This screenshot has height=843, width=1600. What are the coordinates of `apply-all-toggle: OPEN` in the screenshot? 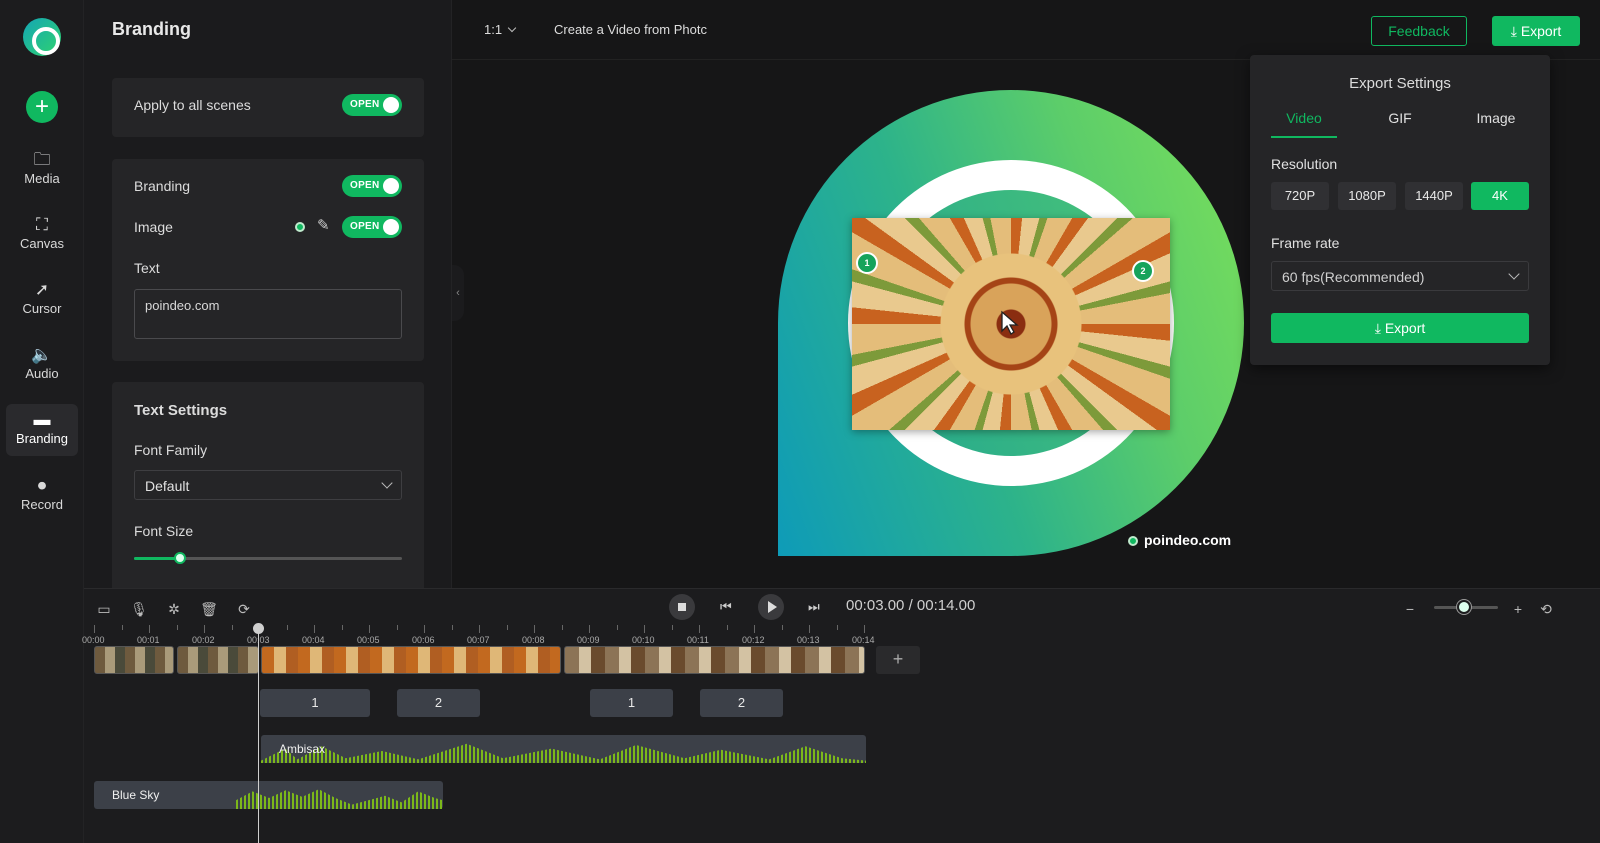 It's located at (372, 105).